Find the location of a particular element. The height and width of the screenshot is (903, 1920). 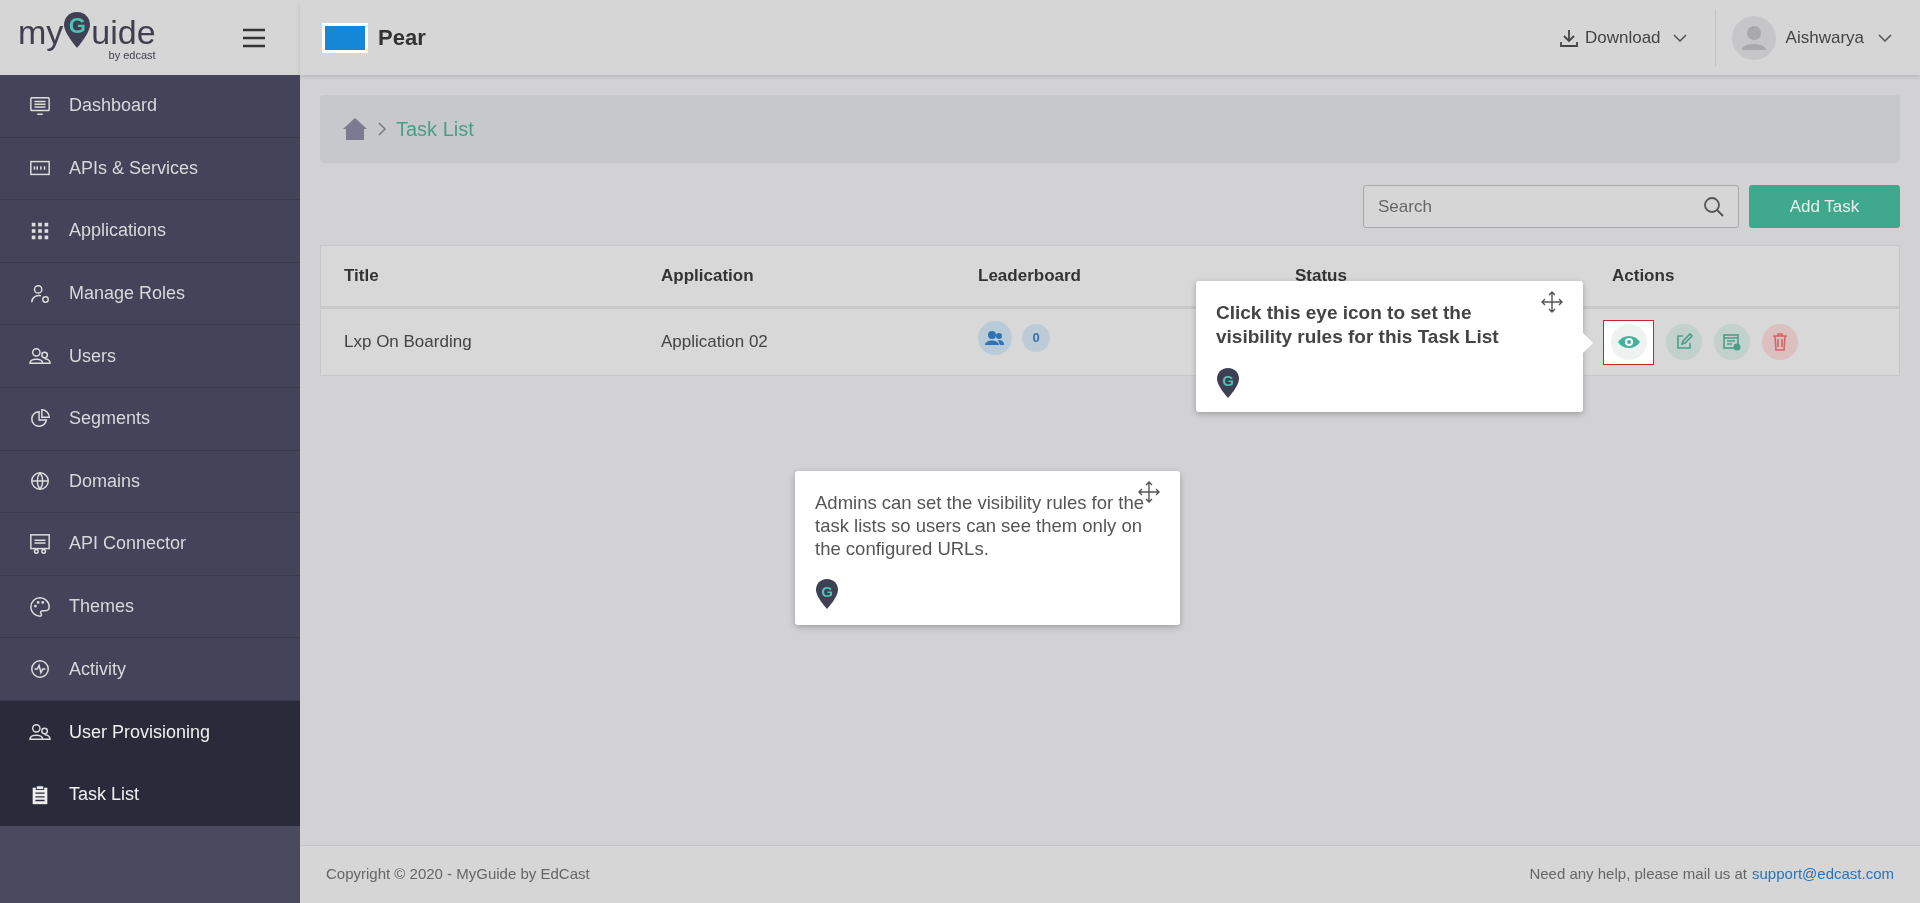

tooltip-text: Click this eye icon to set the visibility rules for this Task List is located at coordinates (1358, 325).